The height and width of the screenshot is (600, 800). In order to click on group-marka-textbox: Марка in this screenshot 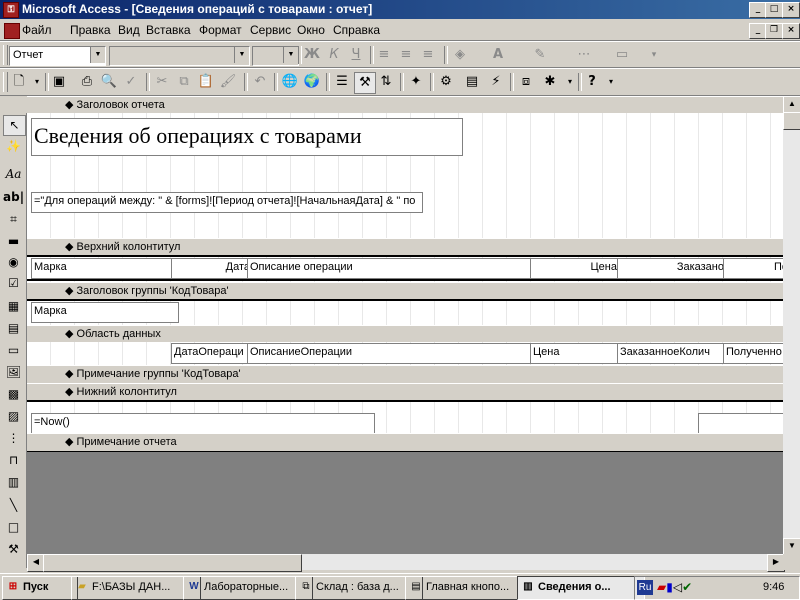, I will do `click(105, 312)`.